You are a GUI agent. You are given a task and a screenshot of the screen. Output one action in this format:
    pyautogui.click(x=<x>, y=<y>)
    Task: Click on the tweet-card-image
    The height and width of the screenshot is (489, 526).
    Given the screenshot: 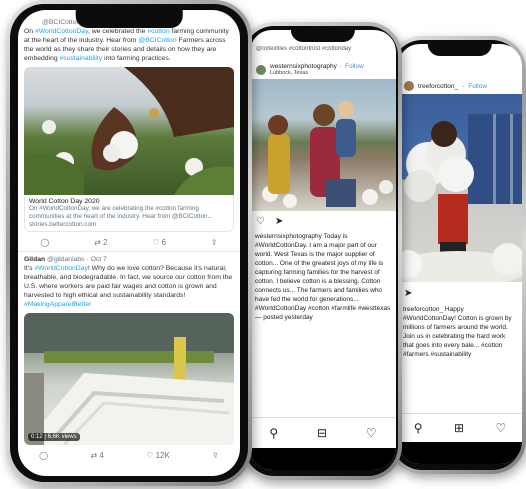 What is the action you would take?
    pyautogui.click(x=129, y=131)
    